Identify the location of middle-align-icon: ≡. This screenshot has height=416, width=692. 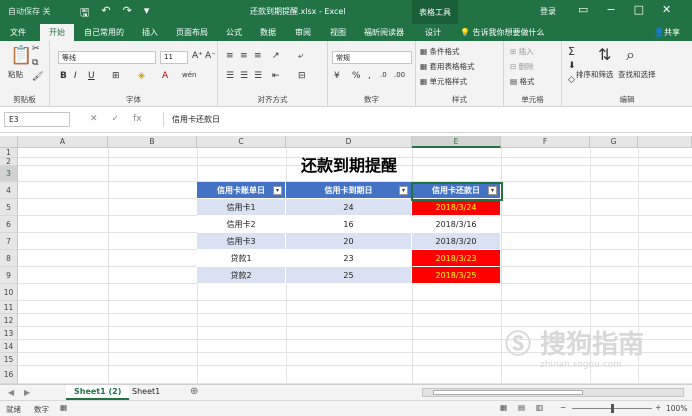
(244, 56).